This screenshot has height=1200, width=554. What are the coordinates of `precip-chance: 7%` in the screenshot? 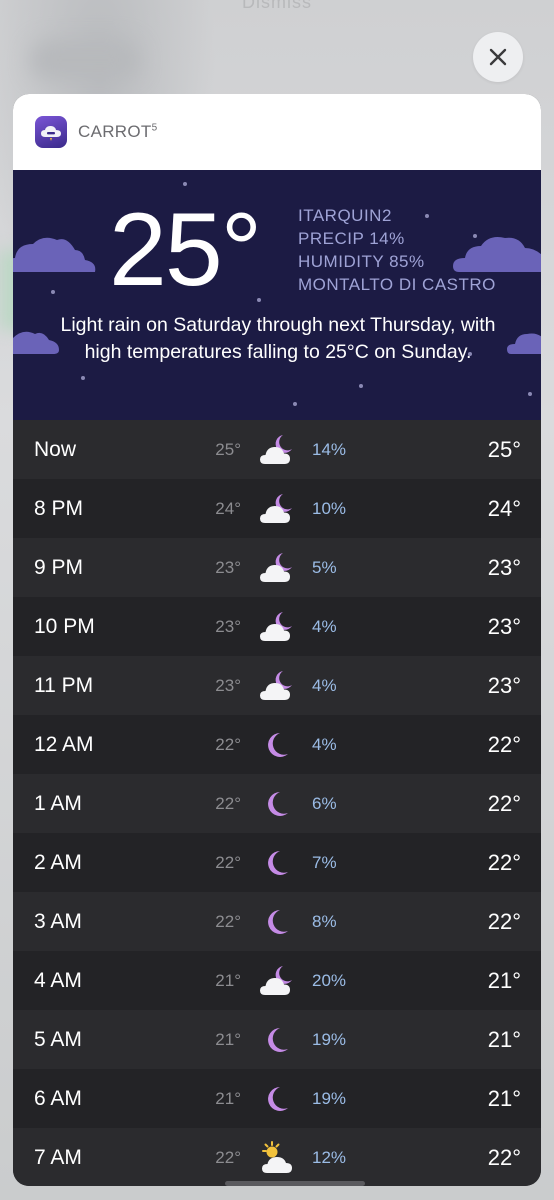 It's located at (324, 862).